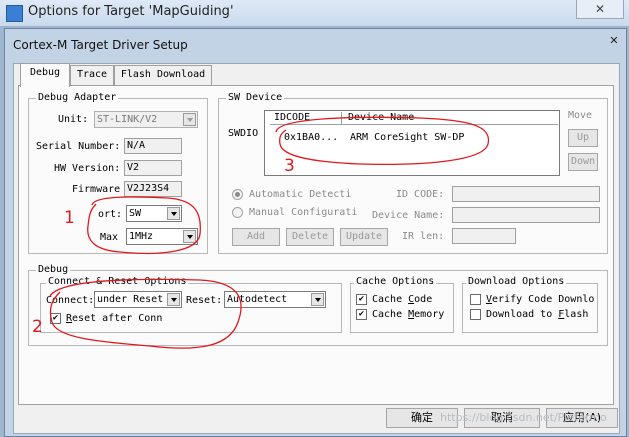 The image size is (629, 437). I want to click on annotation-number-1: 1, so click(69, 218).